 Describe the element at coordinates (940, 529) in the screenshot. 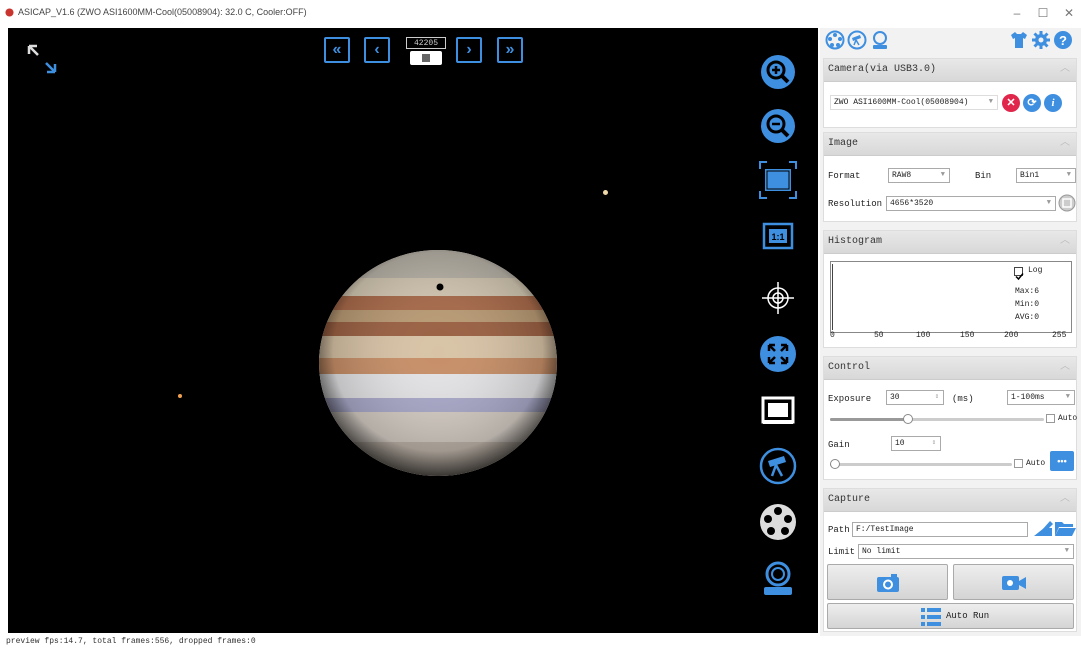

I see `path-input: F:/TestImage` at that location.